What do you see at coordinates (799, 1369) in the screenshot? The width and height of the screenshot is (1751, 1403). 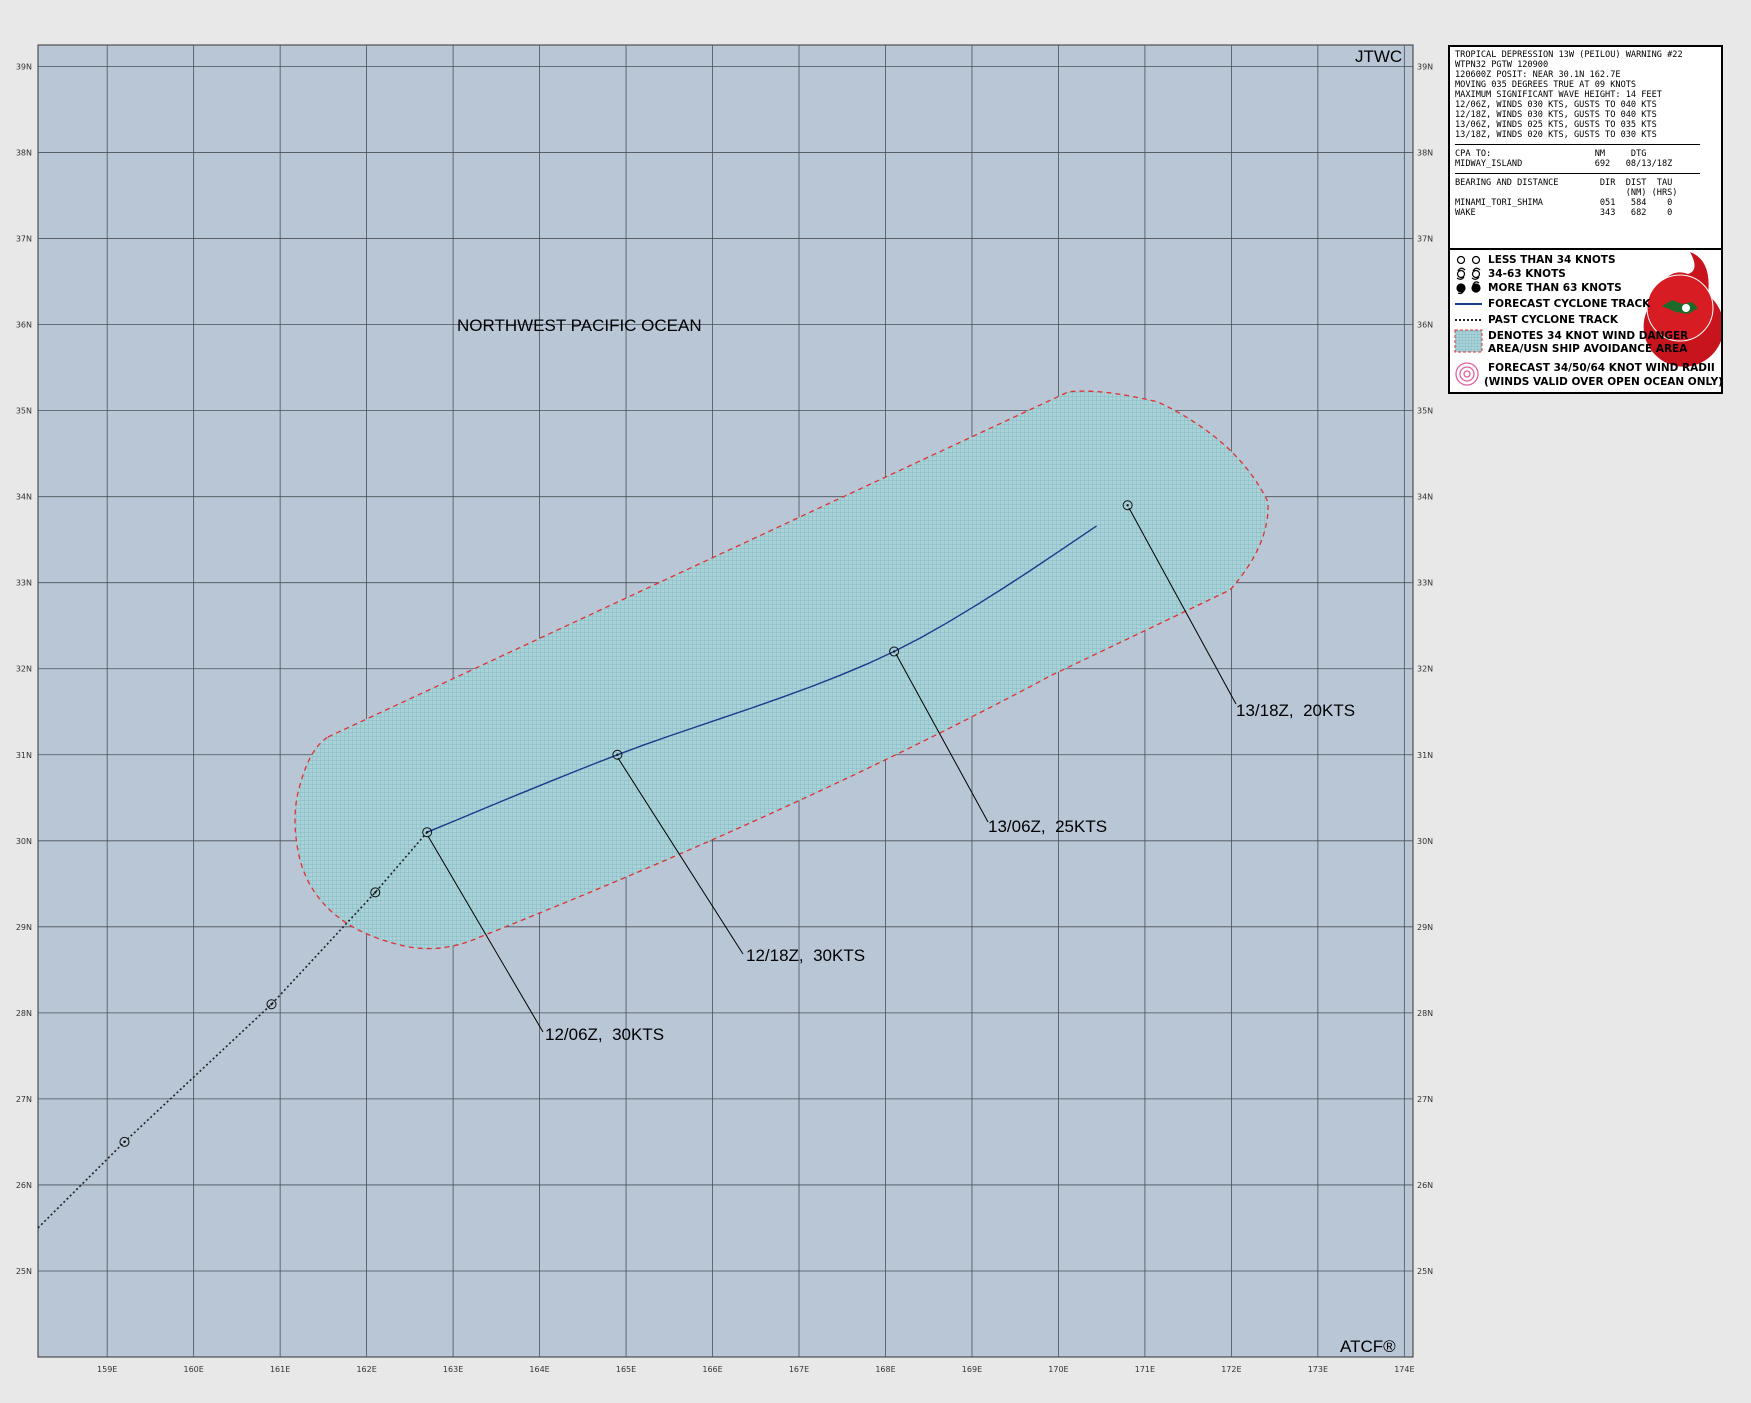 I see `lon-label: 167E` at bounding box center [799, 1369].